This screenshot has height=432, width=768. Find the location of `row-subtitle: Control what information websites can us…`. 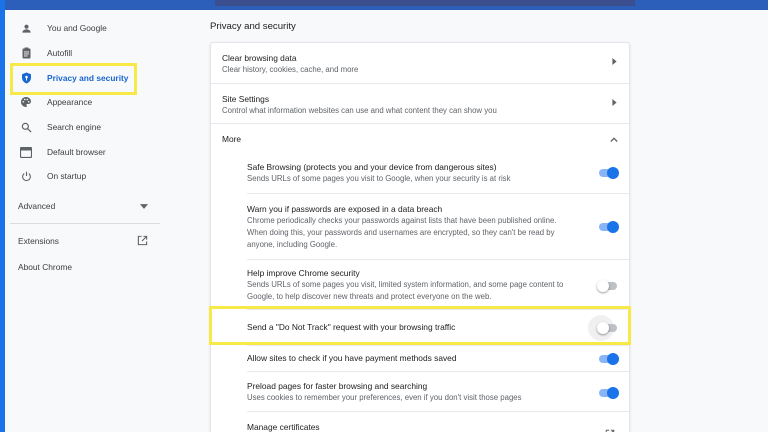

row-subtitle: Control what information websites can us… is located at coordinates (359, 110).